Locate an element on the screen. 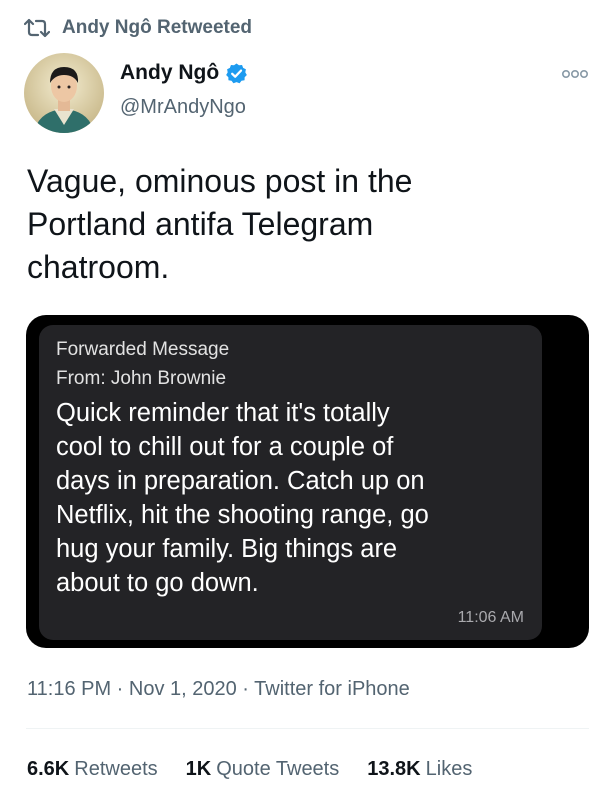  avatar-image is located at coordinates (64, 93).